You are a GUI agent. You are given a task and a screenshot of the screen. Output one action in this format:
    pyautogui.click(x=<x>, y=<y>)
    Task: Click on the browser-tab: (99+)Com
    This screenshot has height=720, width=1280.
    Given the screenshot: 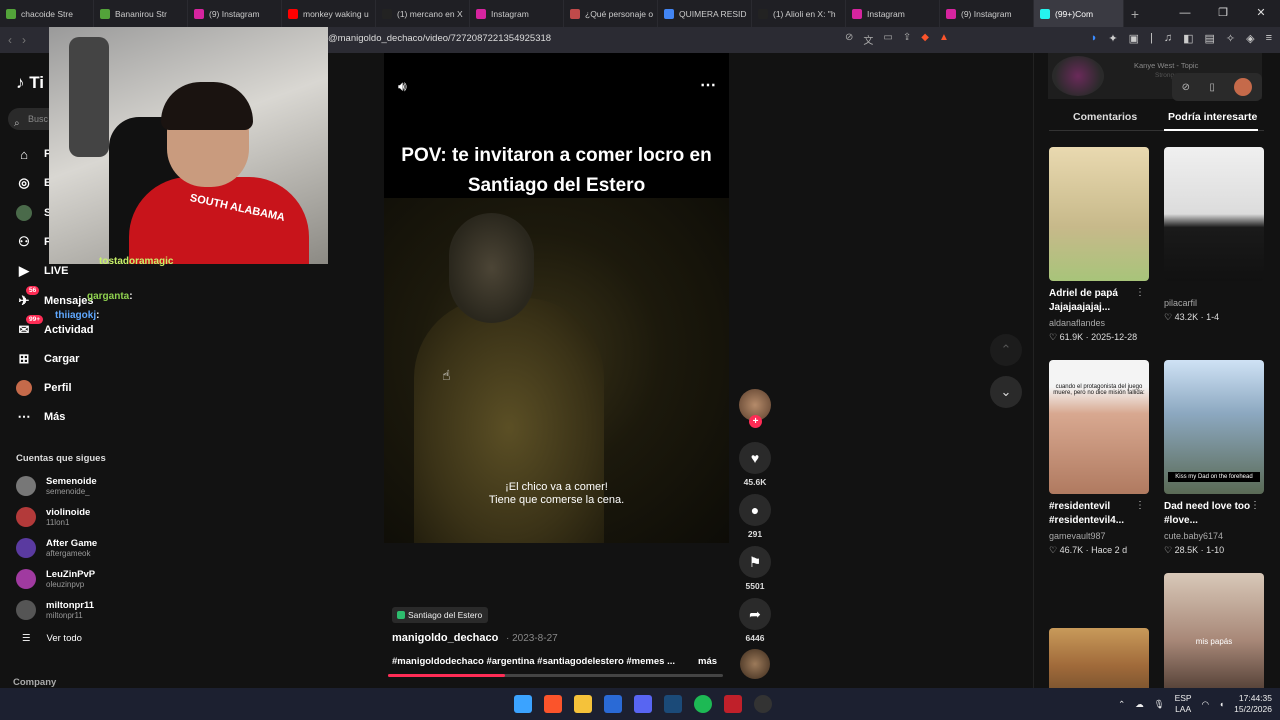 What is the action you would take?
    pyautogui.click(x=1079, y=13)
    